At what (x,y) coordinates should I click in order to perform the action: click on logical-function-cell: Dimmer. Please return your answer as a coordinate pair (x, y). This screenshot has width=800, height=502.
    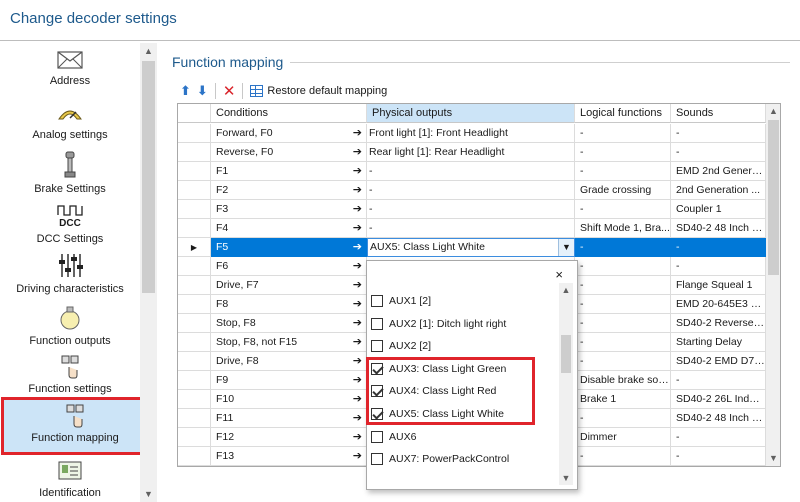
    Looking at the image, I should click on (623, 437).